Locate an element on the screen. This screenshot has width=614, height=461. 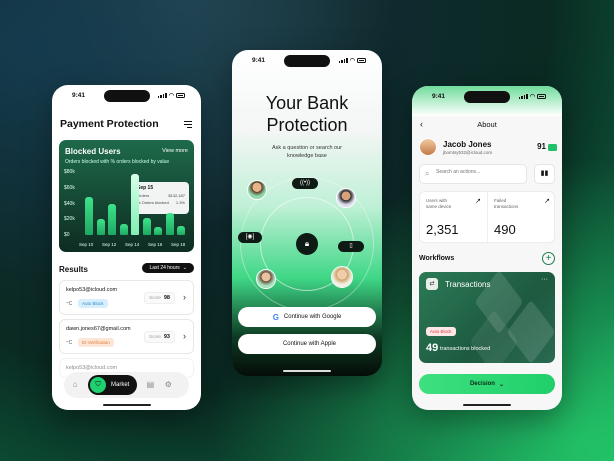
hero-subtitle-line1: Ask a question or search our is located at coordinates (306, 148).